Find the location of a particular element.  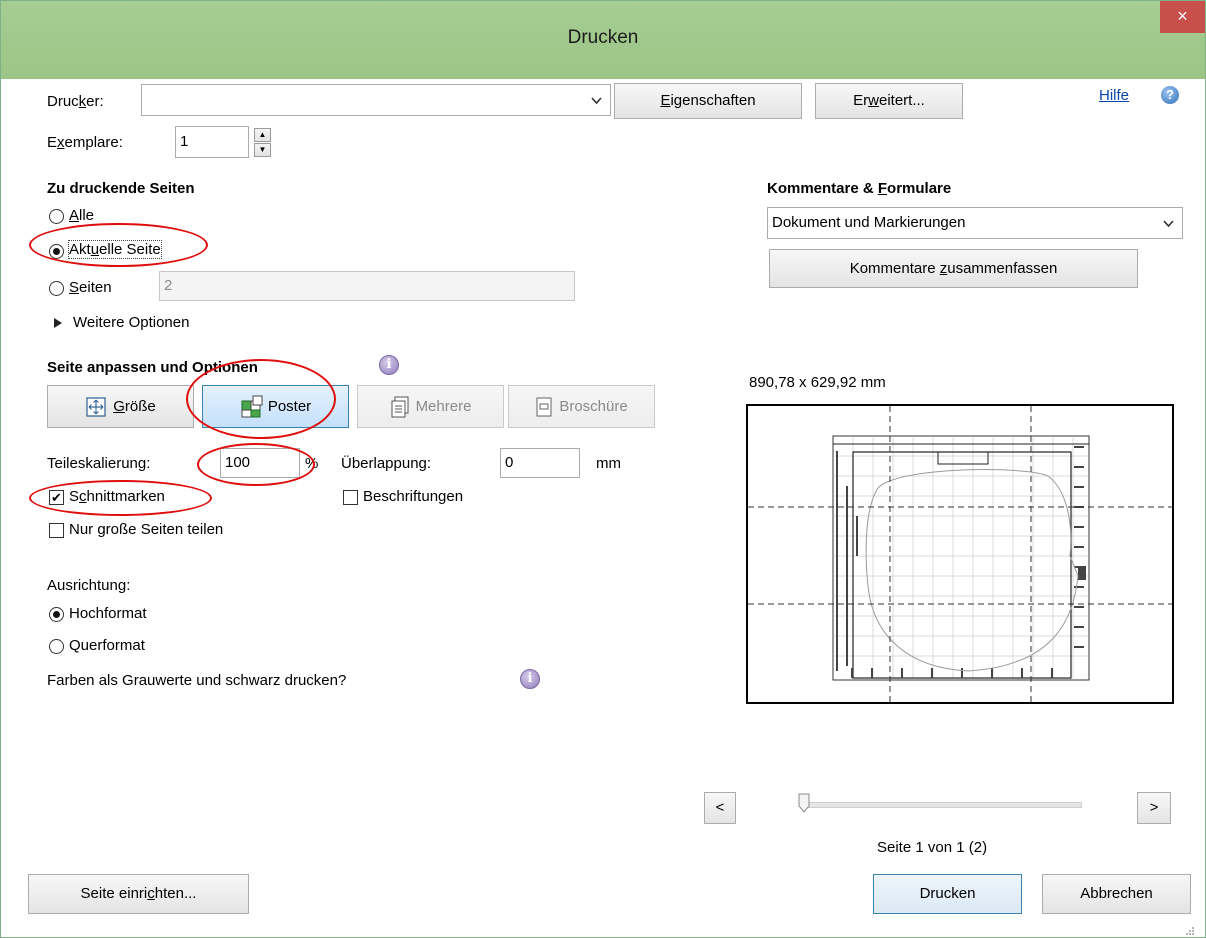

help-link: Hilfe is located at coordinates (1114, 95).